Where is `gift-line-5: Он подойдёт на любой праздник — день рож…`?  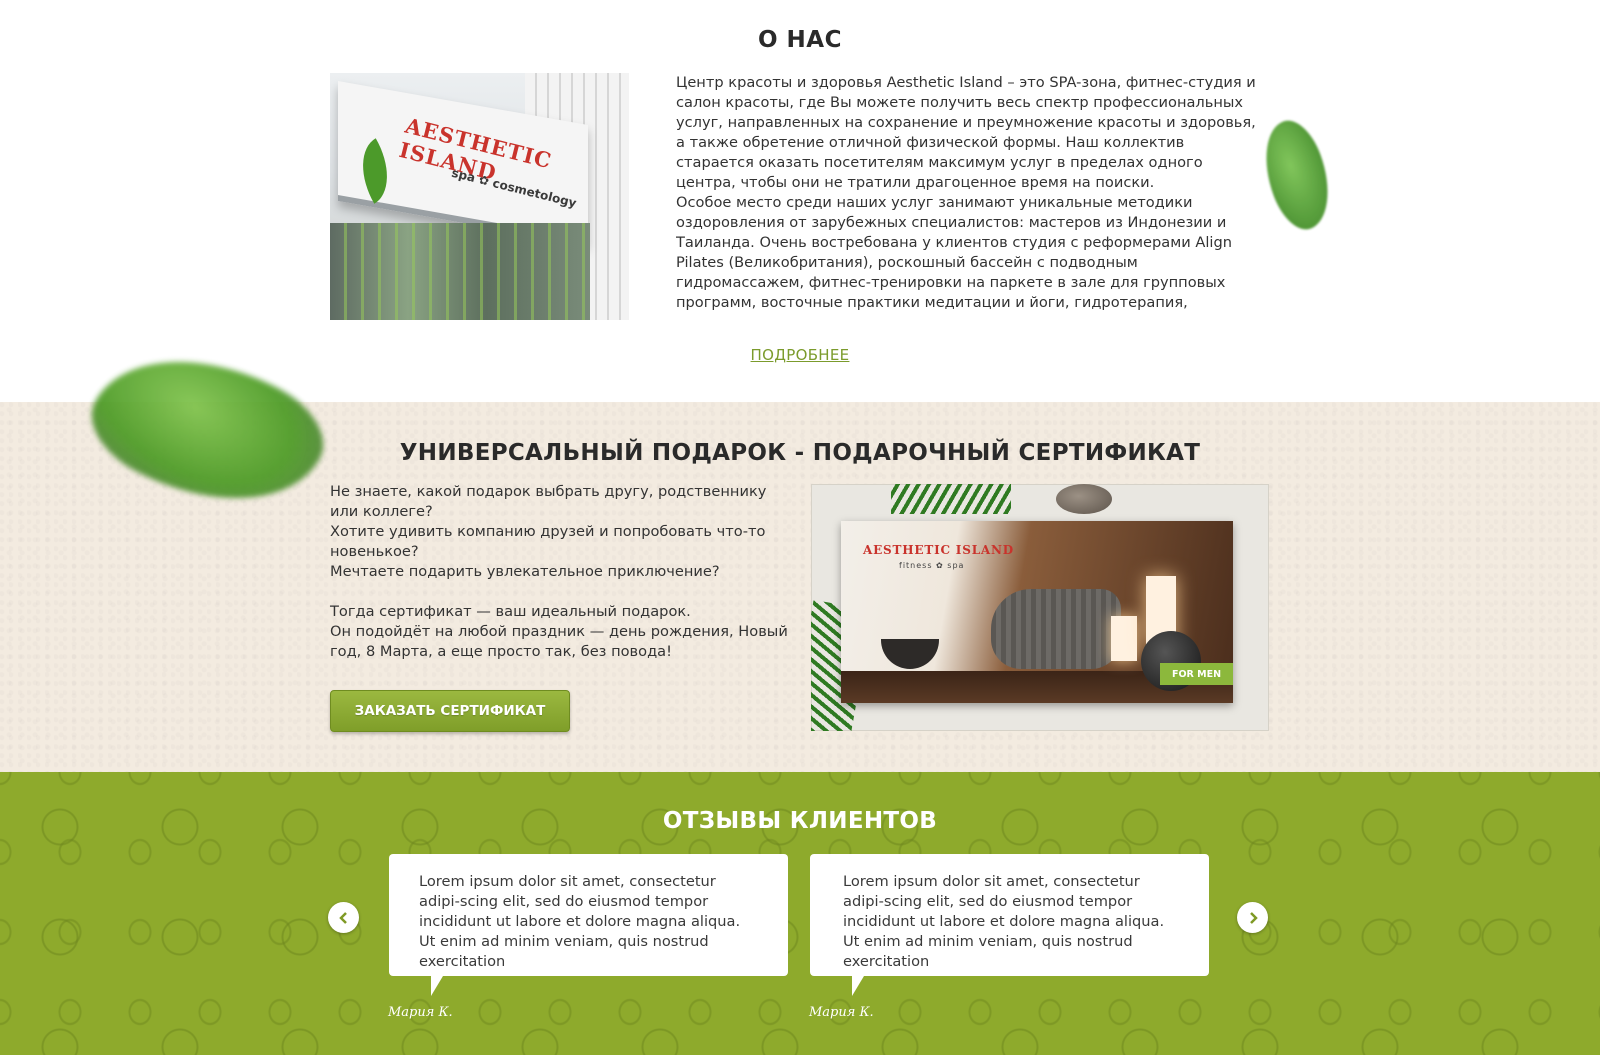
gift-line-5: Он подойдёт на любой праздник — день рож… is located at coordinates (559, 641).